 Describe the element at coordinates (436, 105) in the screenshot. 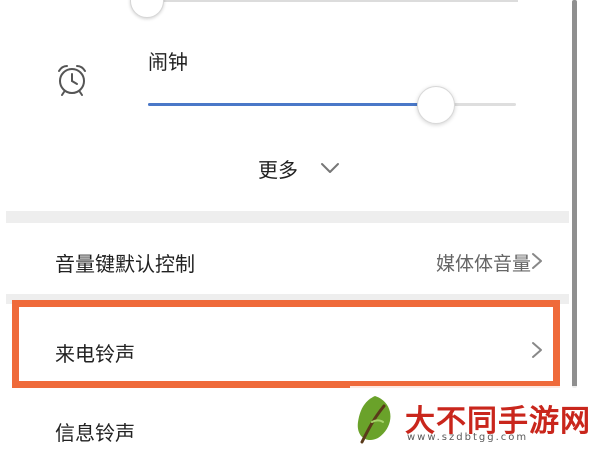

I see `alarm-volume-slider-knob` at that location.